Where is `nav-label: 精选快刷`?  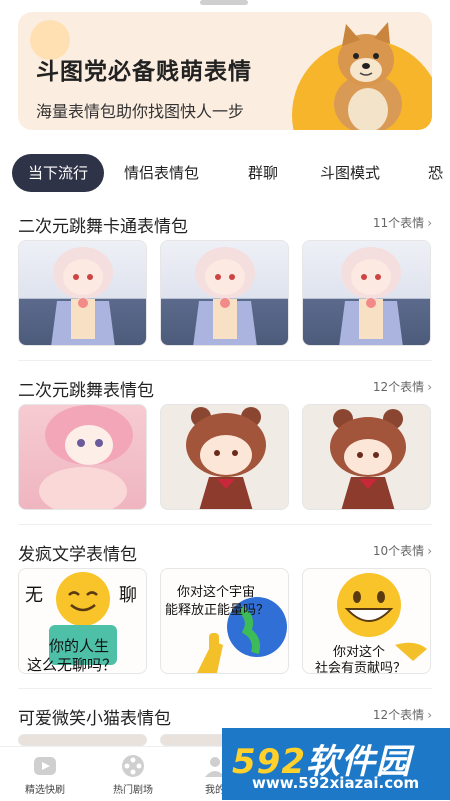 nav-label: 精选快刷 is located at coordinates (45, 790).